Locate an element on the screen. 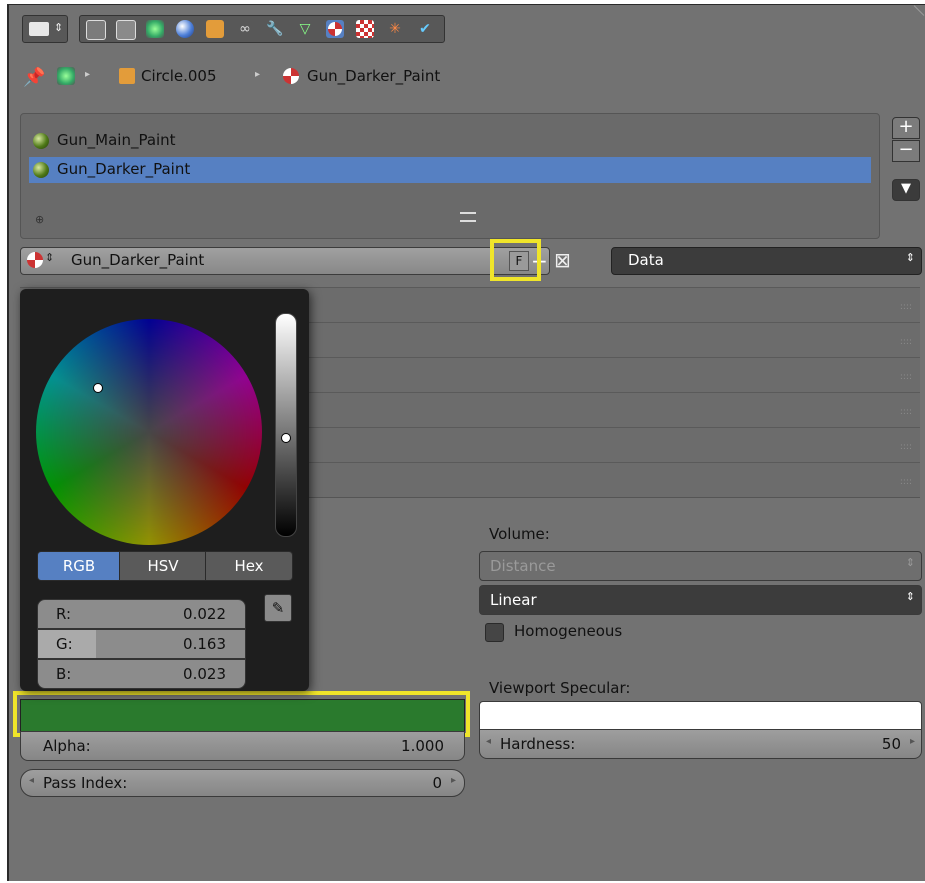 This screenshot has width=925, height=883. green-field: G: 0.163 is located at coordinates (141, 644).